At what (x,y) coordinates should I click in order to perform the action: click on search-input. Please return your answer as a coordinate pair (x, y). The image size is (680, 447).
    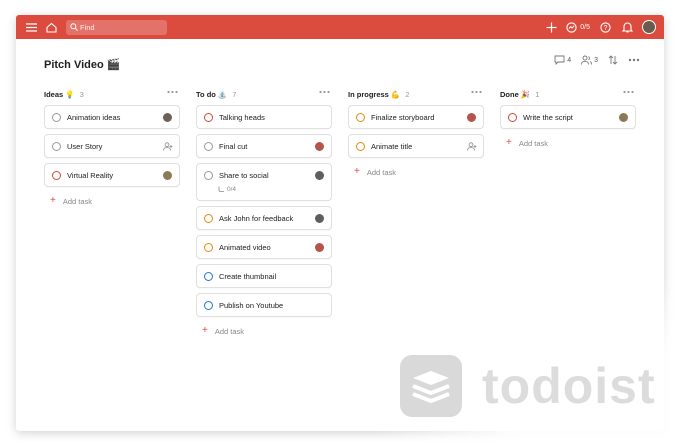
    Looking at the image, I should click on (120, 27).